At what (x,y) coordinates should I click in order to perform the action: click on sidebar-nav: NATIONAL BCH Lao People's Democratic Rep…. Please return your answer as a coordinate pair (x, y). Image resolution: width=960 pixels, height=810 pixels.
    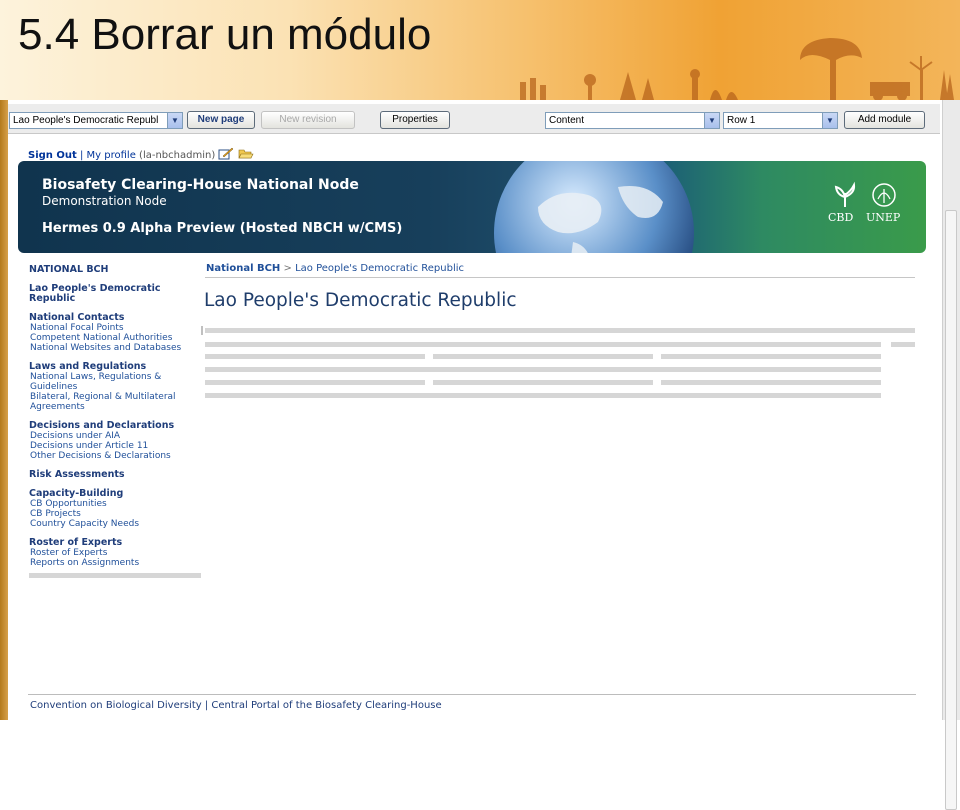
    Looking at the image, I should click on (115, 421).